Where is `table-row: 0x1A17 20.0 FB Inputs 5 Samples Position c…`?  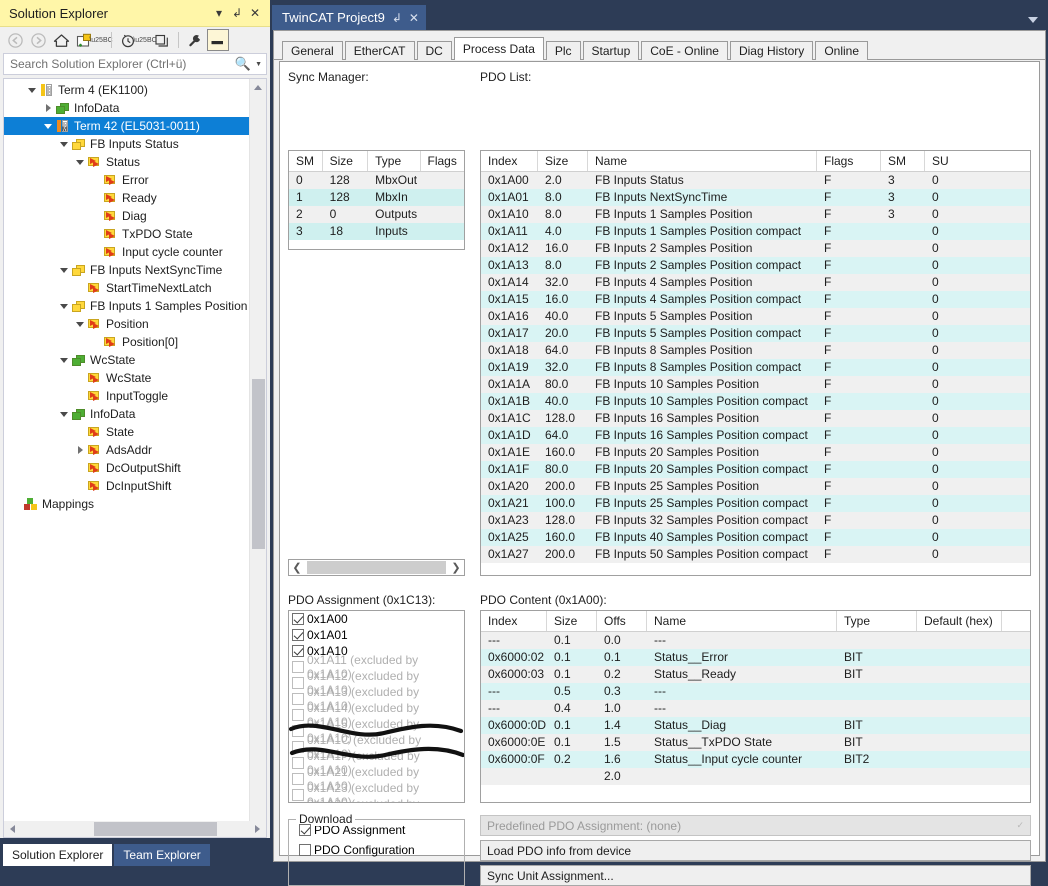
table-row: 0x1A17 20.0 FB Inputs 5 Samples Position c… is located at coordinates (755, 333).